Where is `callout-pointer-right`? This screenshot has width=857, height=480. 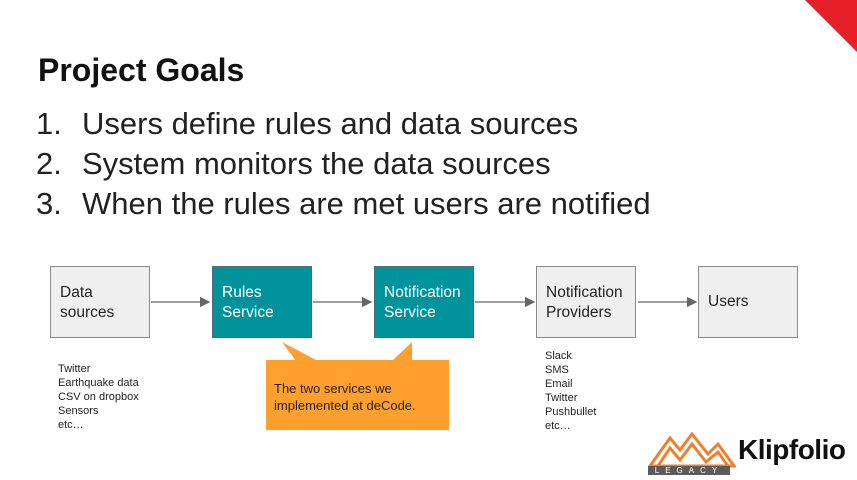
callout-pointer-right is located at coordinates (402, 351).